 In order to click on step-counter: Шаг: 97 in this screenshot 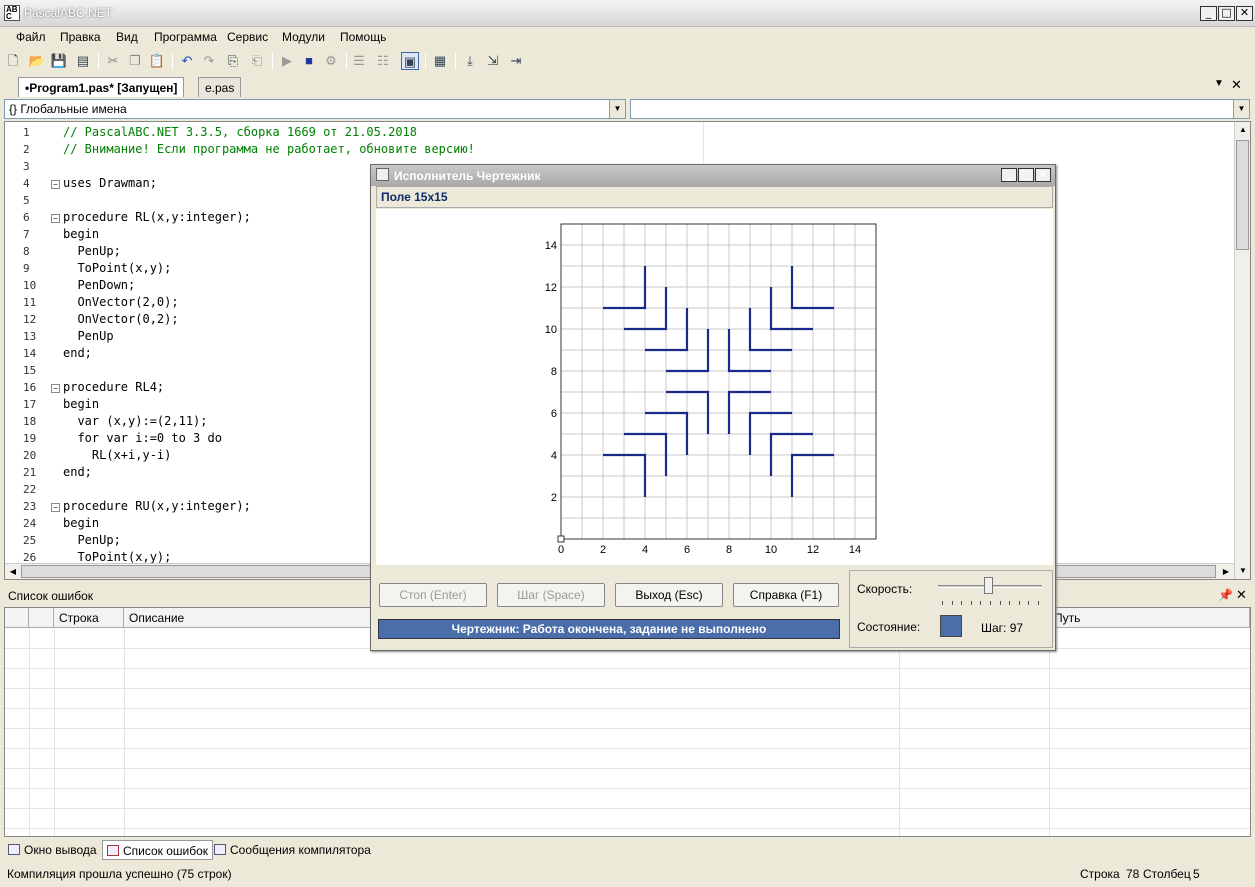, I will do `click(1002, 628)`.